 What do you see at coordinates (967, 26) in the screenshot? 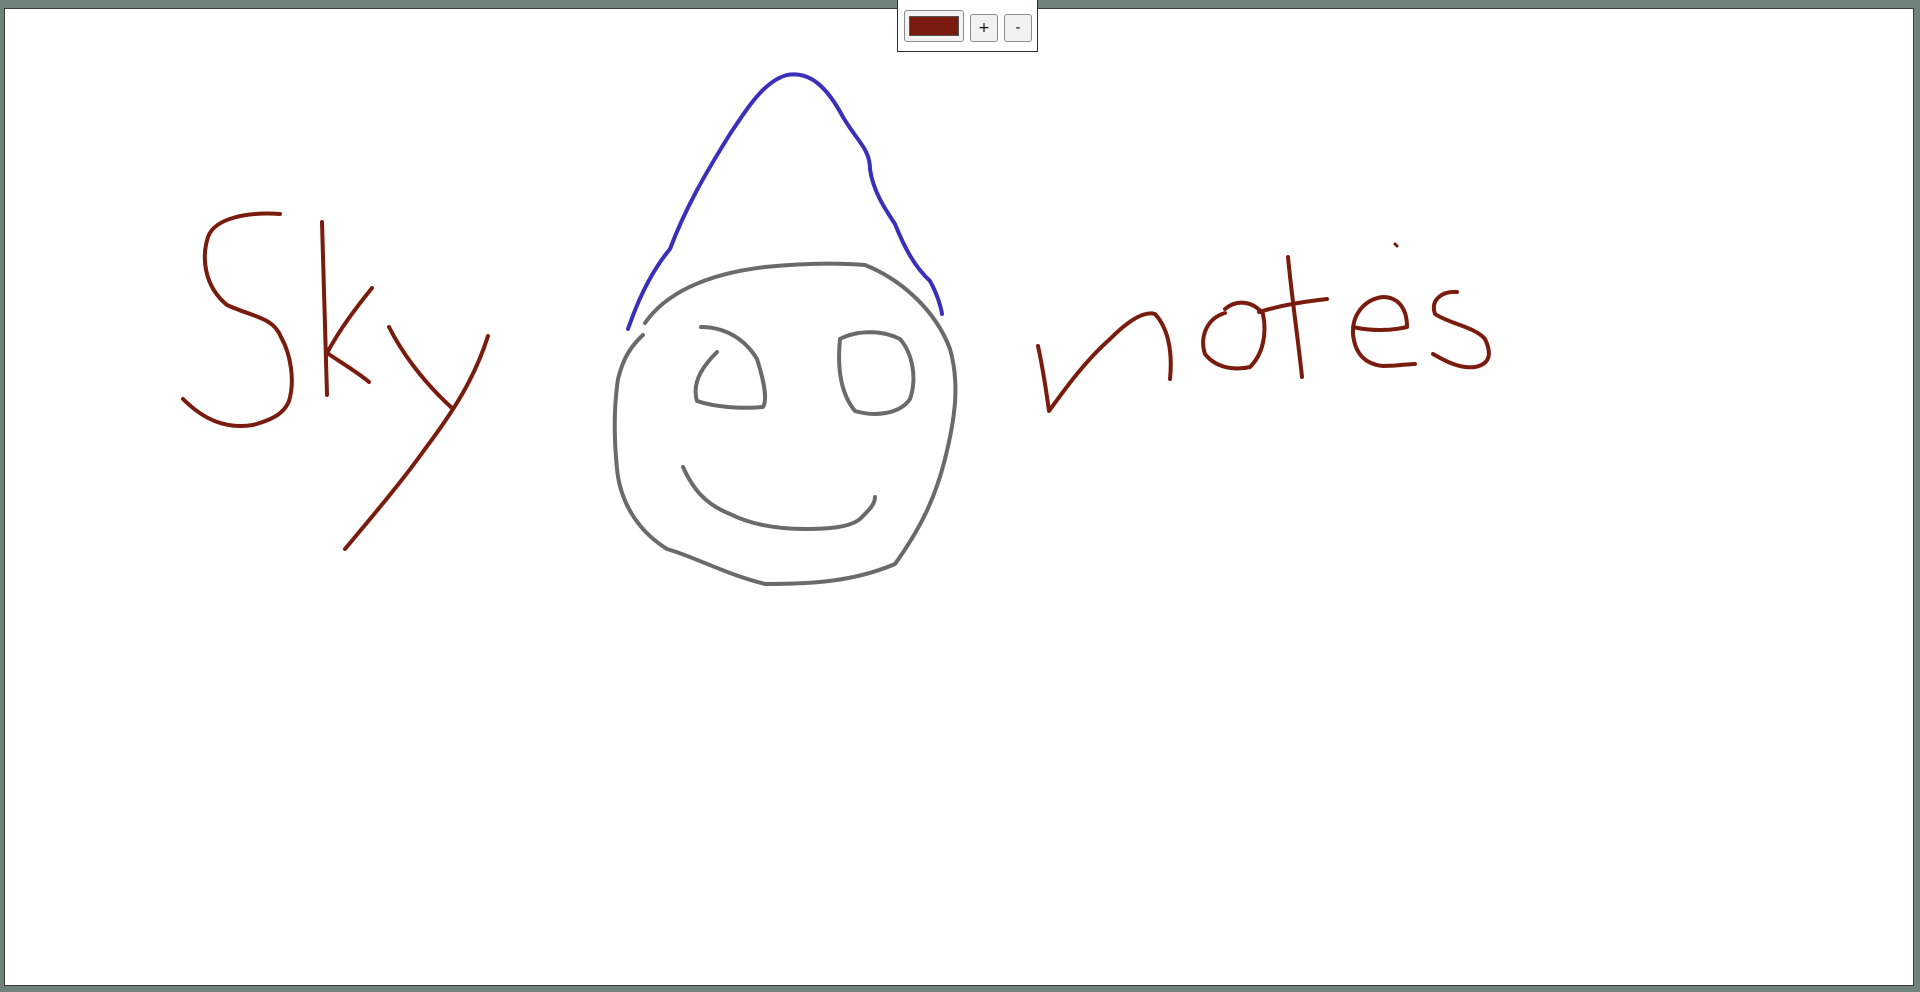
I see `pen-toolbar: + -` at bounding box center [967, 26].